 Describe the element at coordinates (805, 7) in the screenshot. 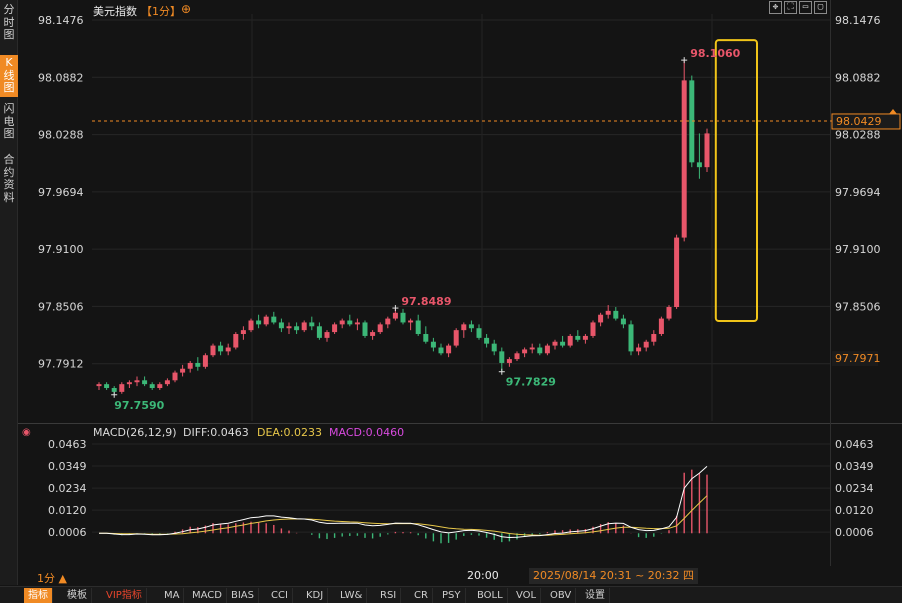

I see `minimize-icon: ▭` at that location.